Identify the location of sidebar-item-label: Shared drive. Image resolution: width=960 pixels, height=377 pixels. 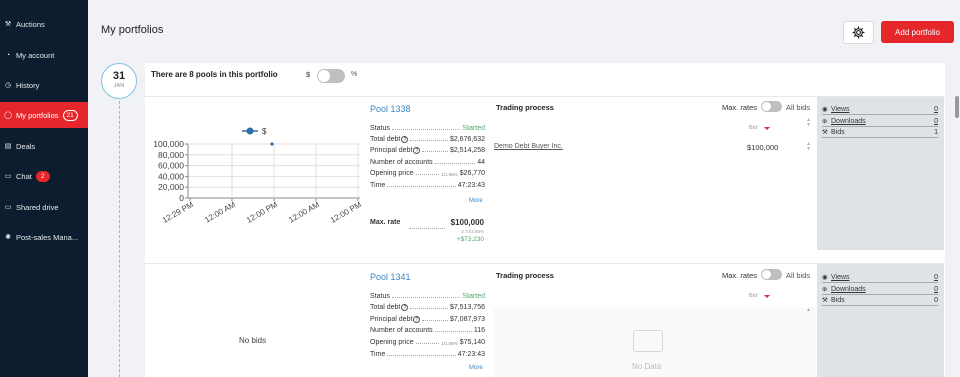
(37, 207).